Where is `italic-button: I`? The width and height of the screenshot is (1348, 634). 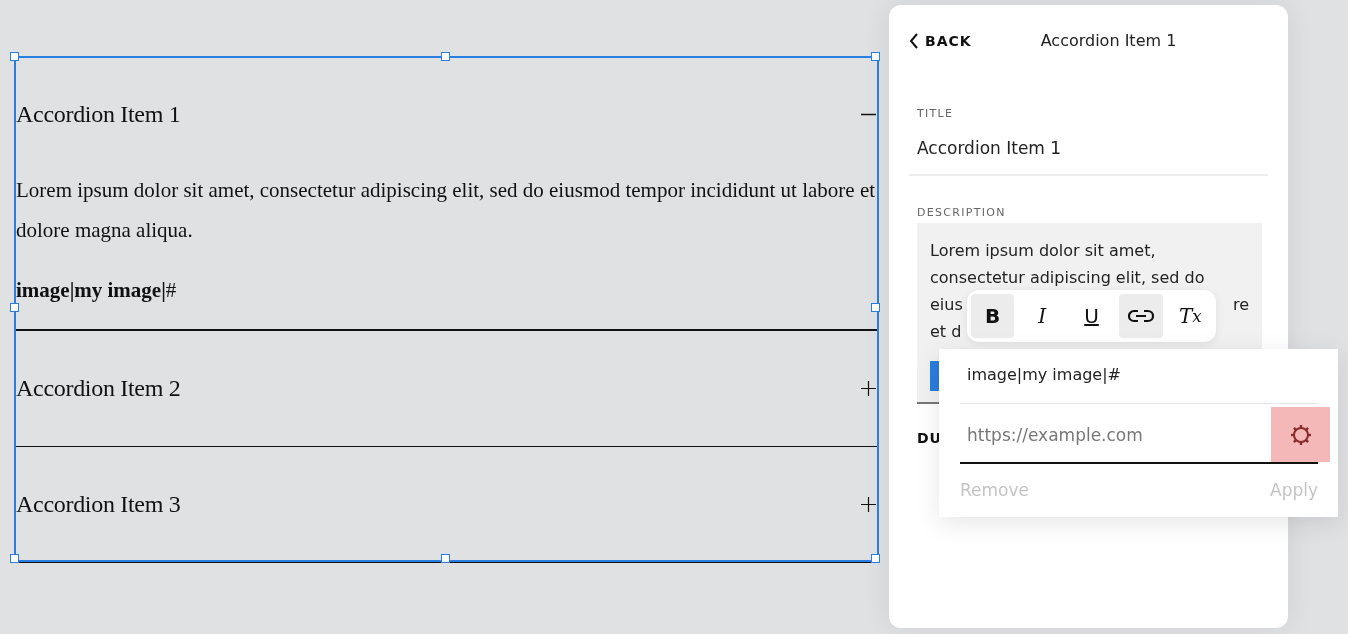
italic-button: I is located at coordinates (1042, 316).